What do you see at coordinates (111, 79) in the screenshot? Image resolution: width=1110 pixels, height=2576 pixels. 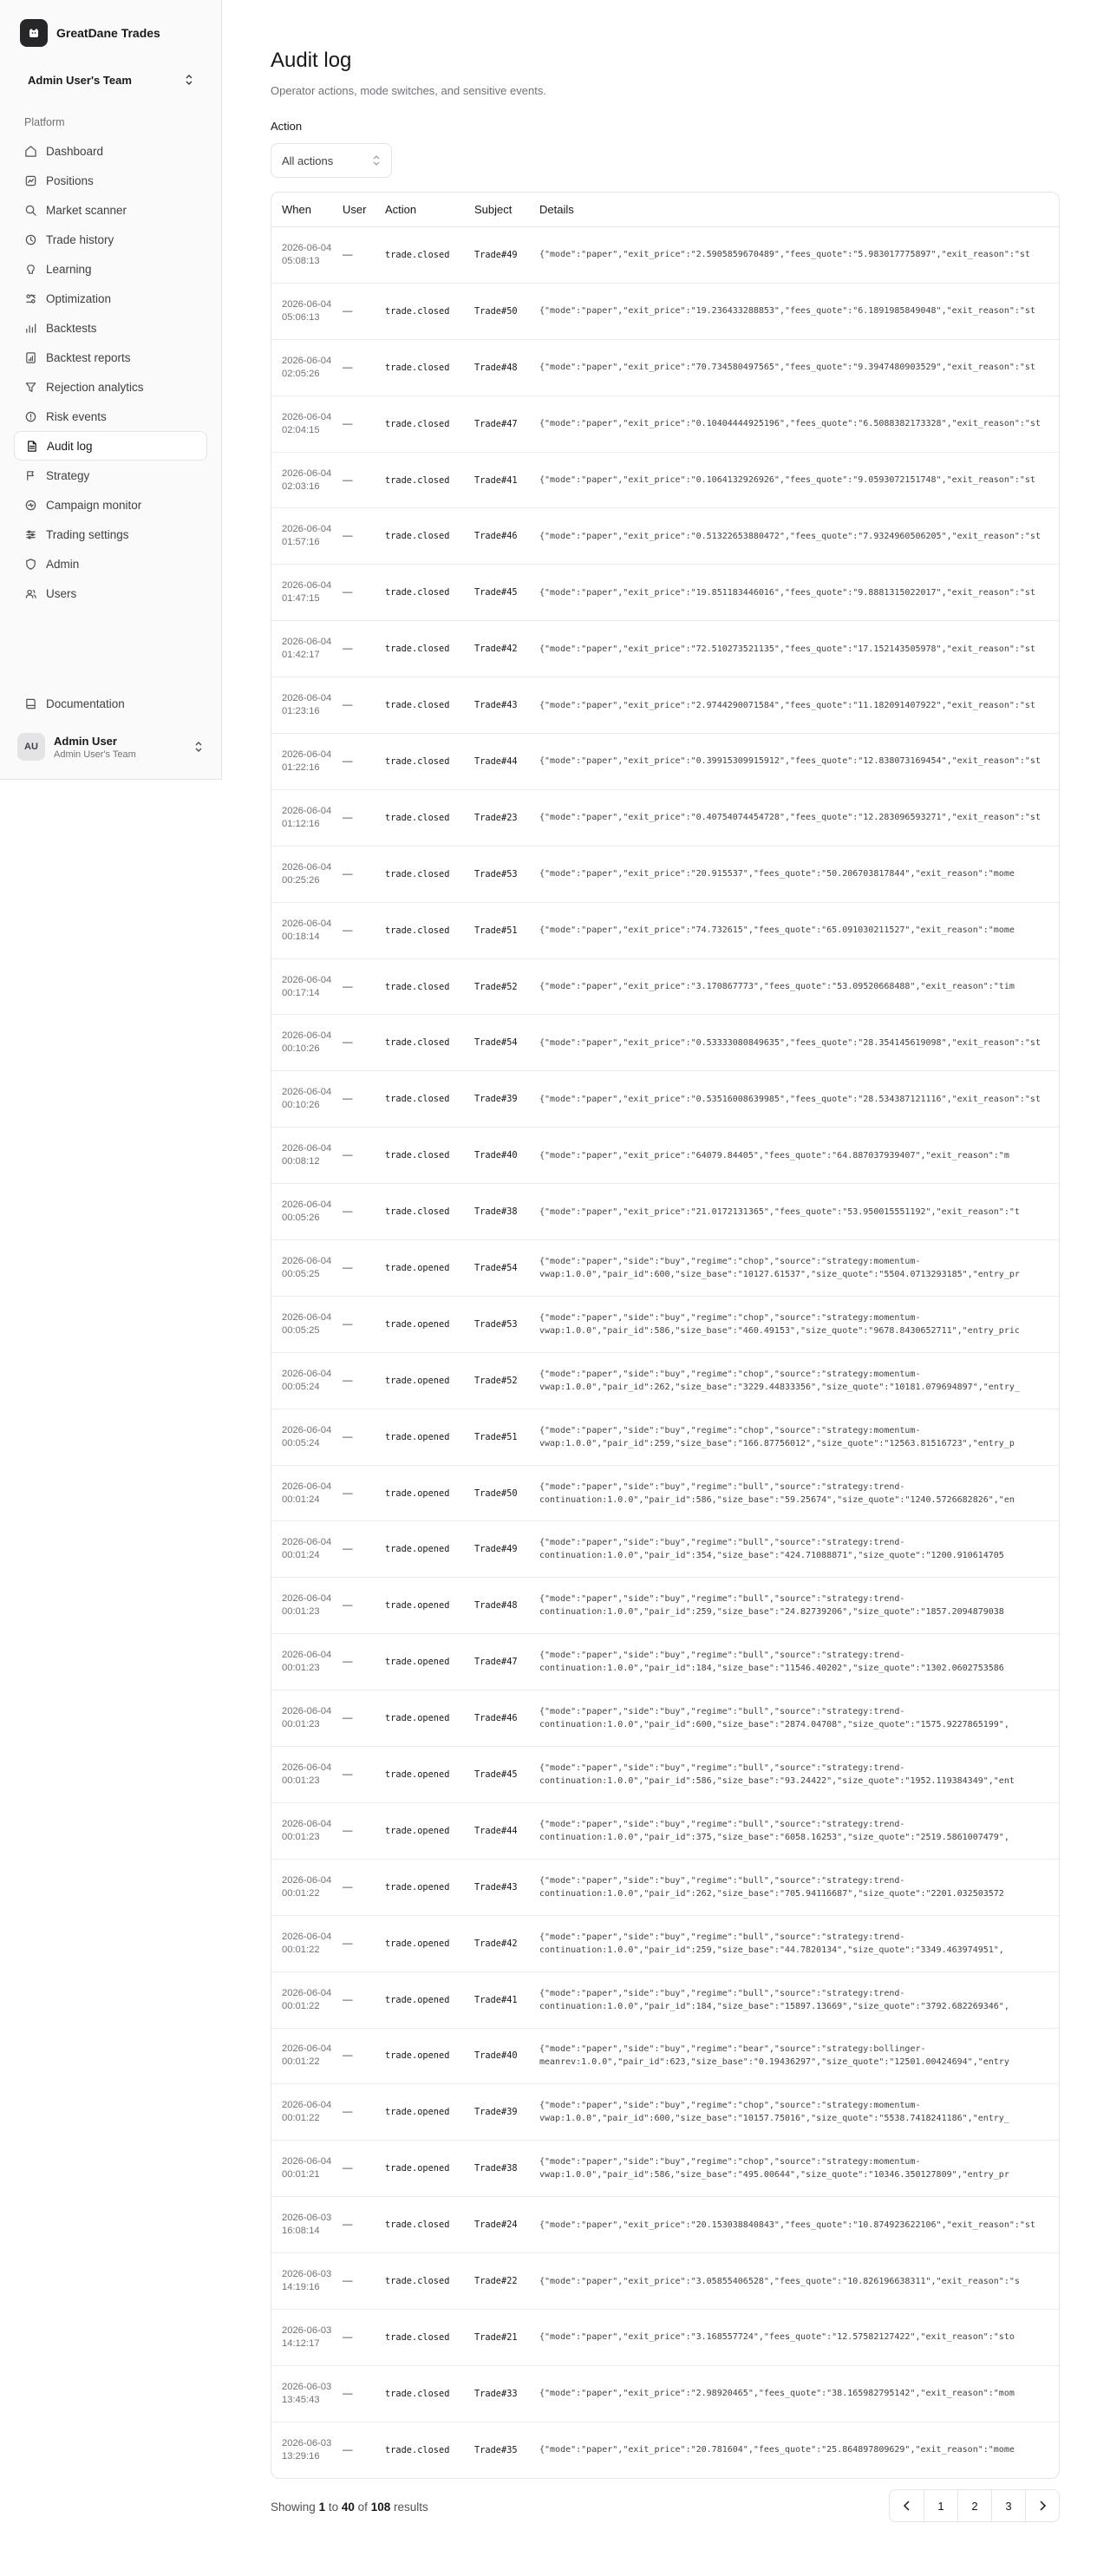 I see `team-switcher: Admin User's Team` at bounding box center [111, 79].